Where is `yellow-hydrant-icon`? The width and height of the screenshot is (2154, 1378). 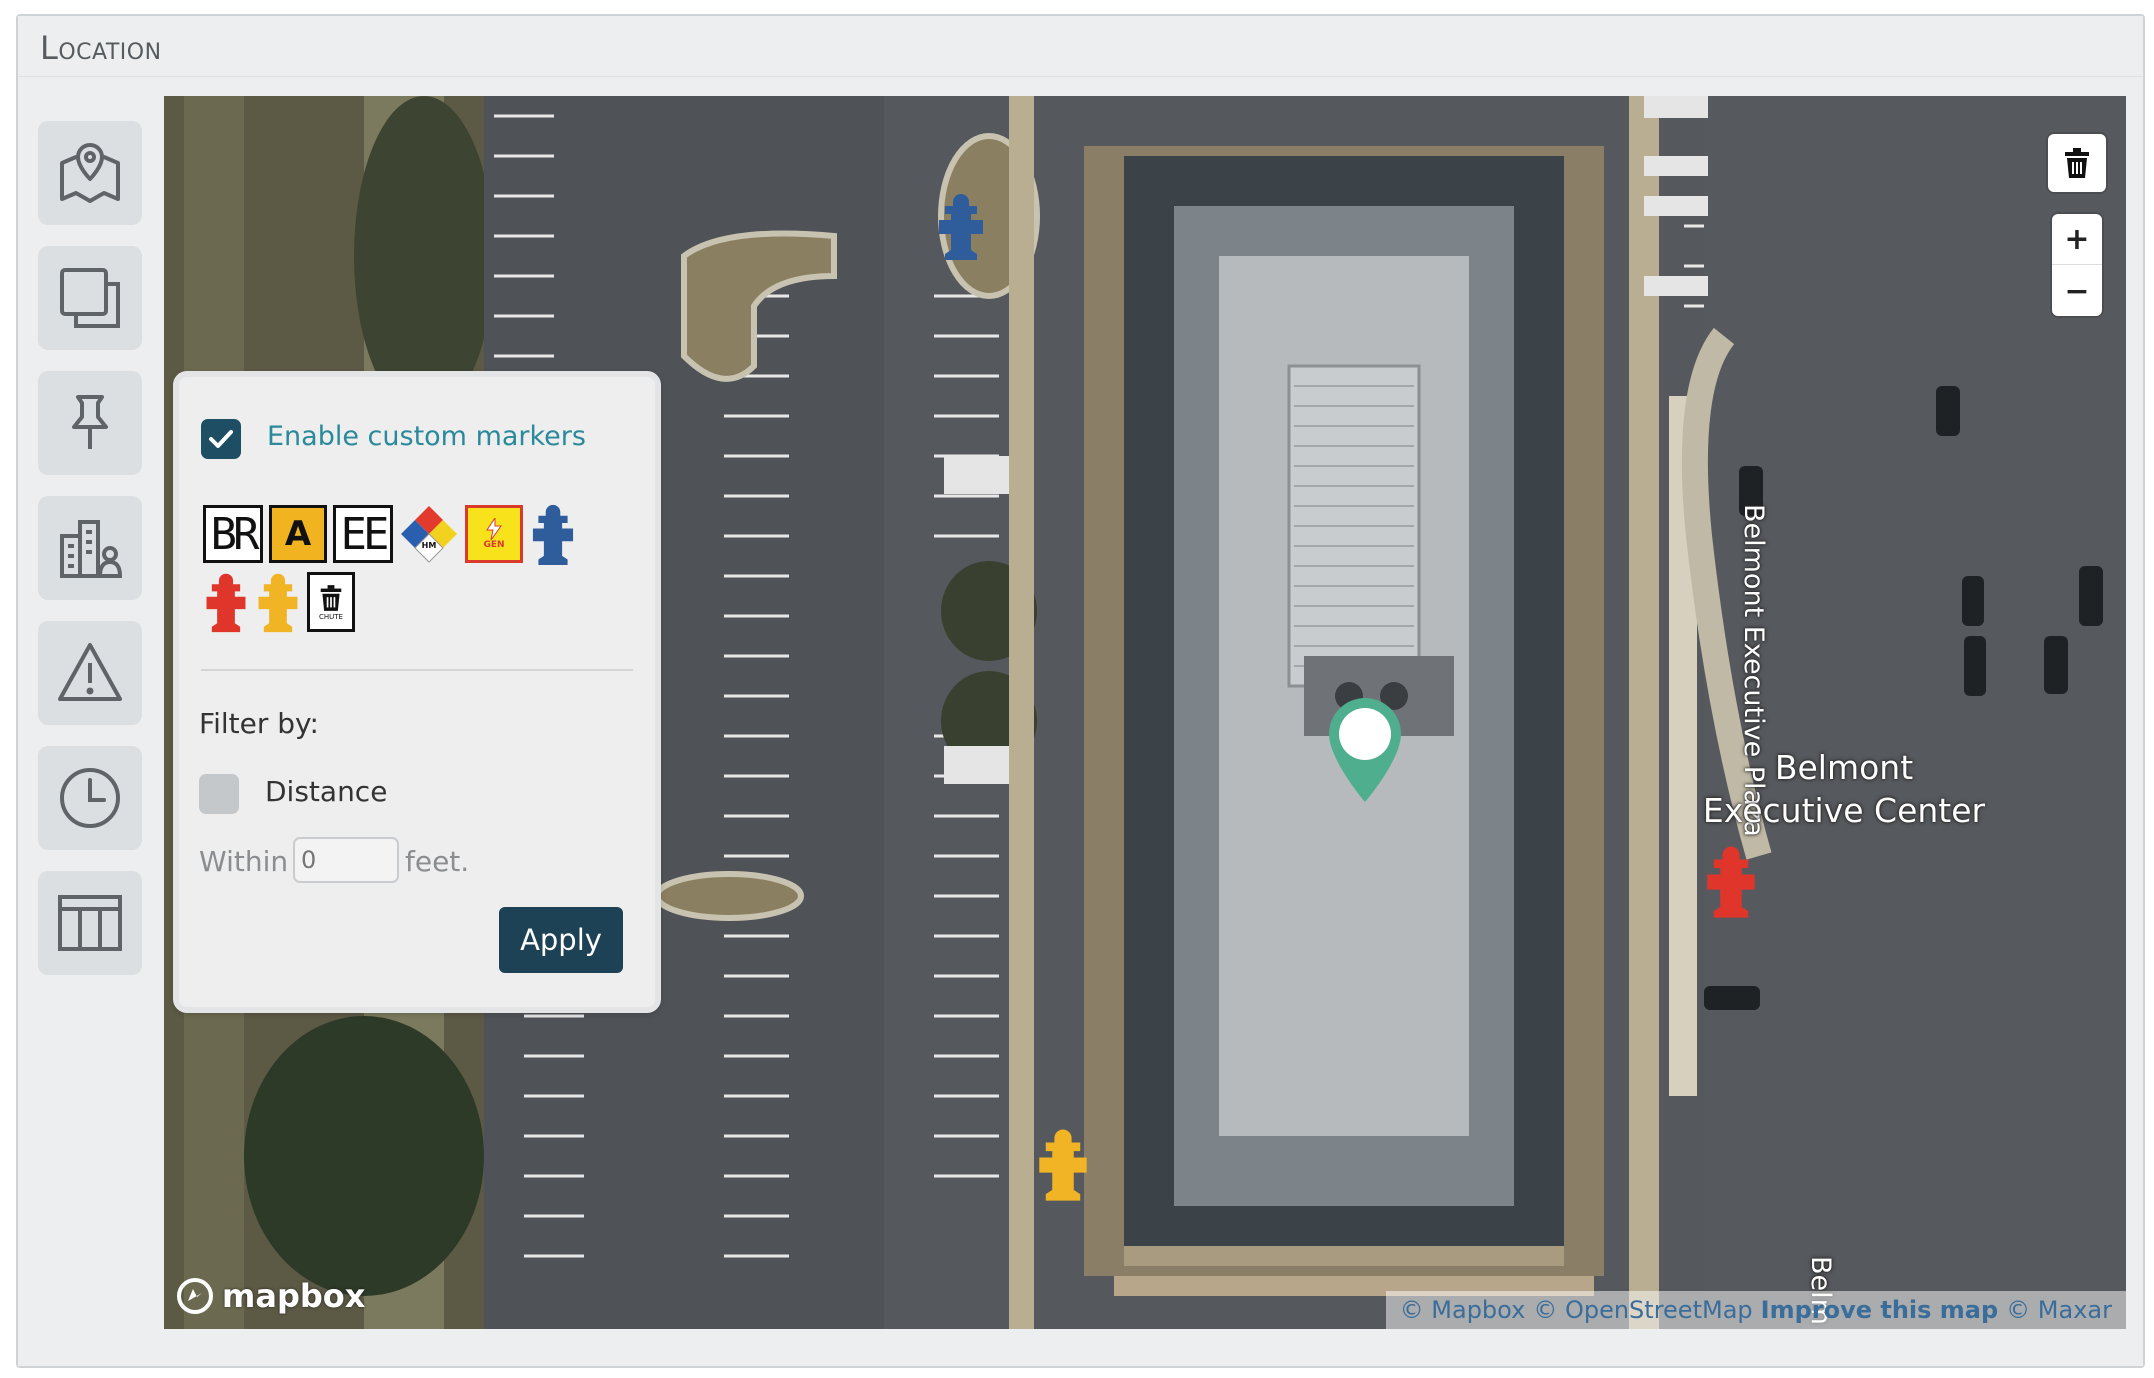 yellow-hydrant-icon is located at coordinates (278, 602).